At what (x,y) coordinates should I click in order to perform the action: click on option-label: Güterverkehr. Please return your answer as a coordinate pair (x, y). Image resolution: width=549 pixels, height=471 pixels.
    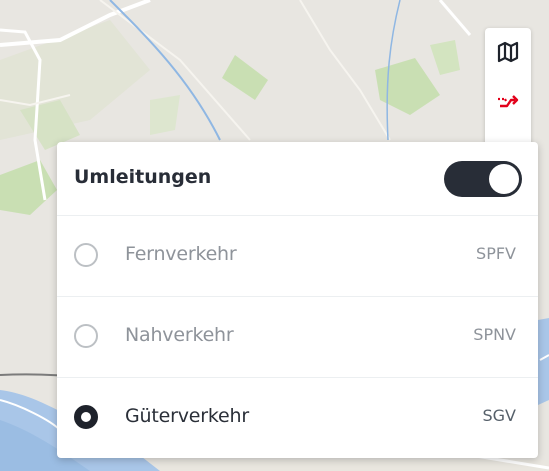
    Looking at the image, I should click on (187, 416).